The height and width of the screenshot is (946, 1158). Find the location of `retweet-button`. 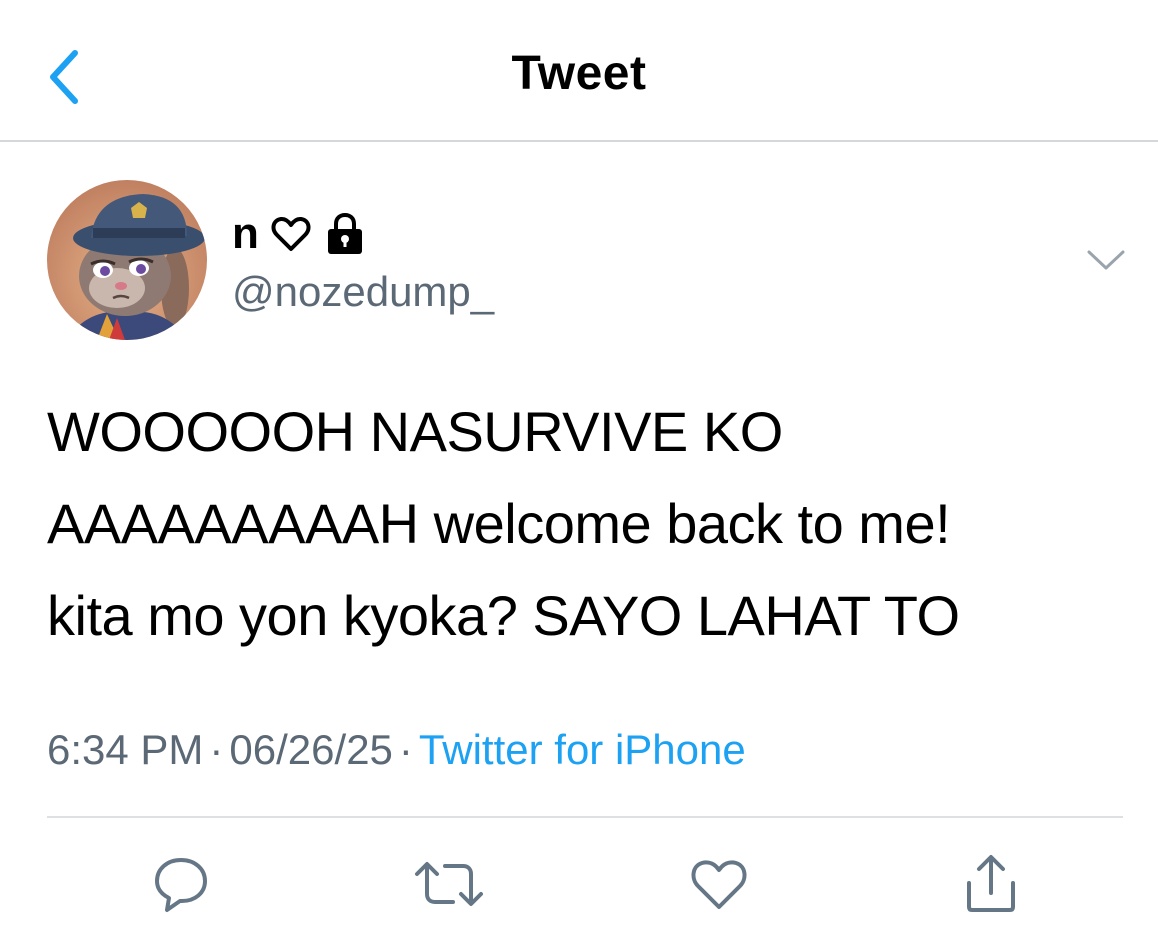

retweet-button is located at coordinates (449, 884).